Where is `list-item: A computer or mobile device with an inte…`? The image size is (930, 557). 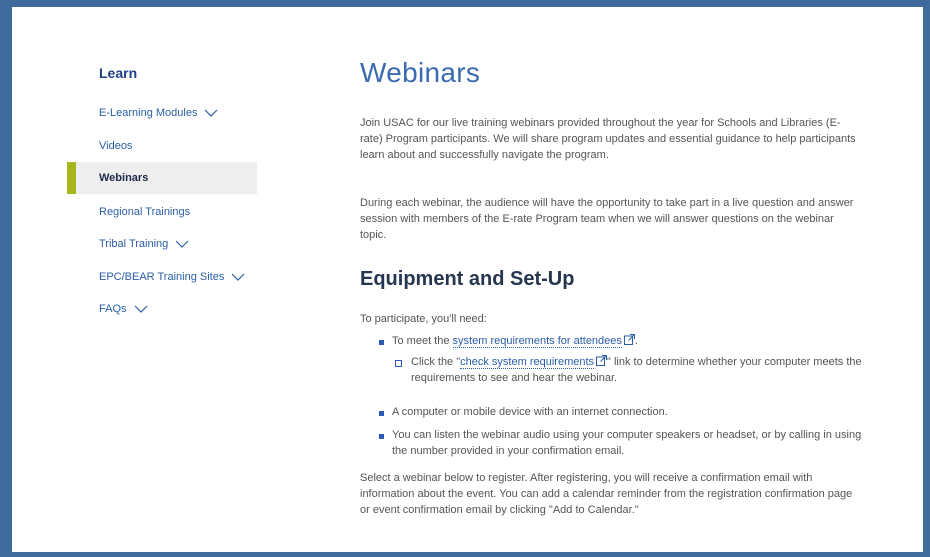
list-item: A computer or mobile device with an inte… is located at coordinates (530, 412).